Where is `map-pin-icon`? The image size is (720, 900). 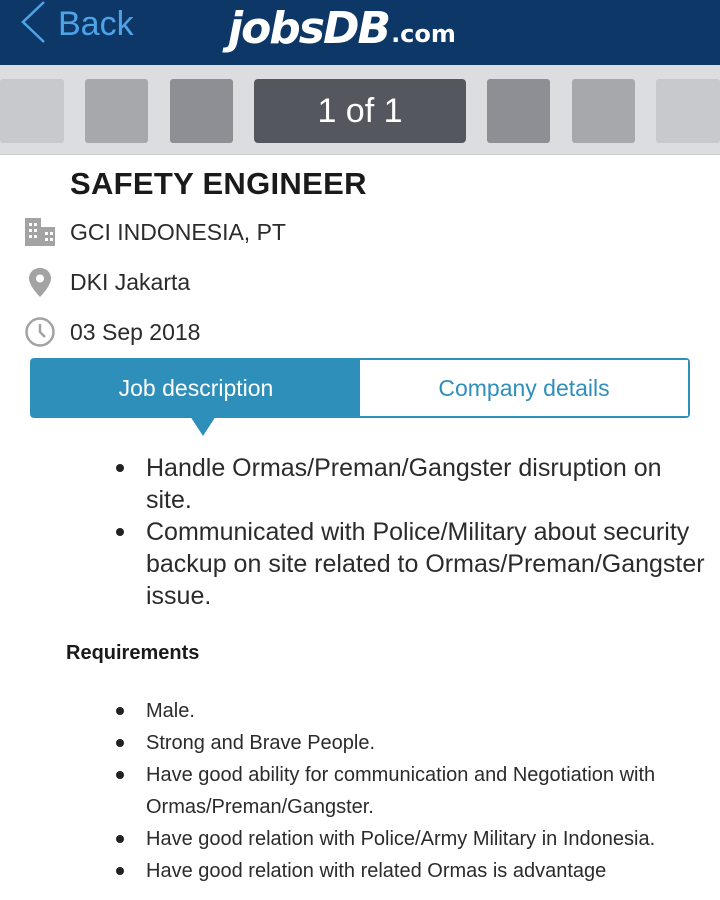 map-pin-icon is located at coordinates (40, 282).